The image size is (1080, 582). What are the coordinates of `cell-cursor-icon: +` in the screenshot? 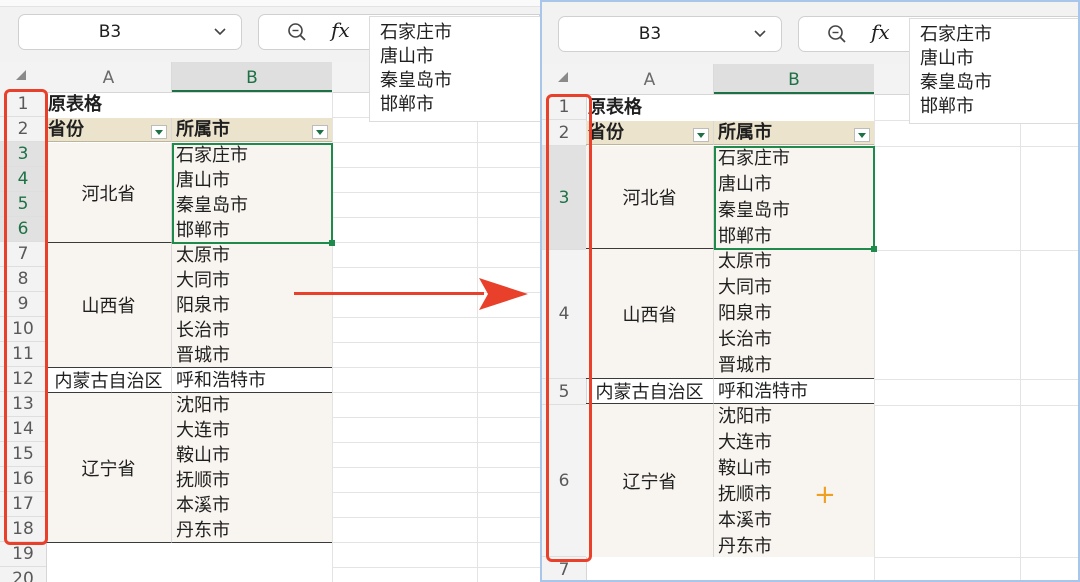 It's located at (825, 495).